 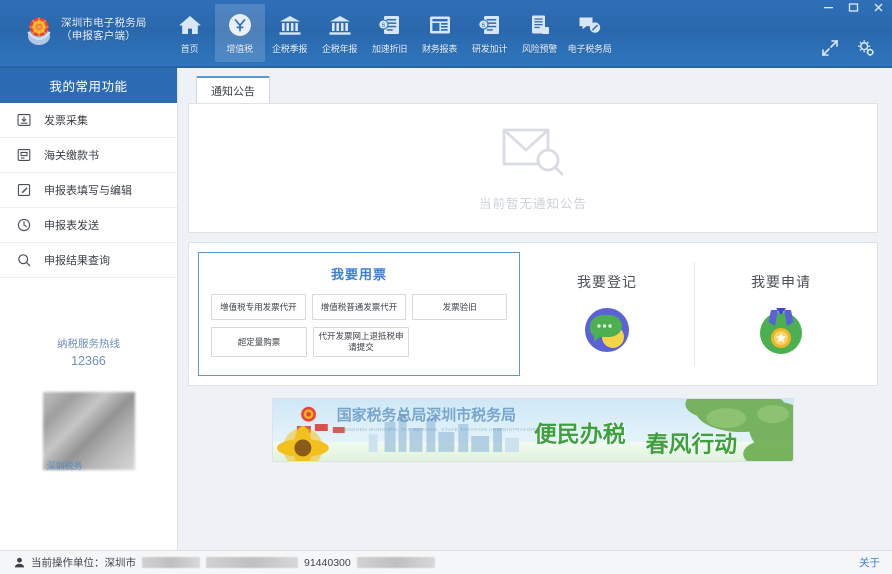 What do you see at coordinates (828, 7) in the screenshot?
I see `minimize-button` at bounding box center [828, 7].